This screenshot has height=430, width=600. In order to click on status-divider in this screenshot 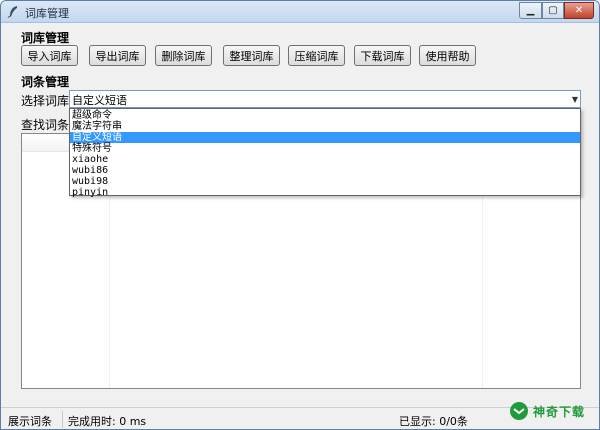, I will do `click(62, 419)`.